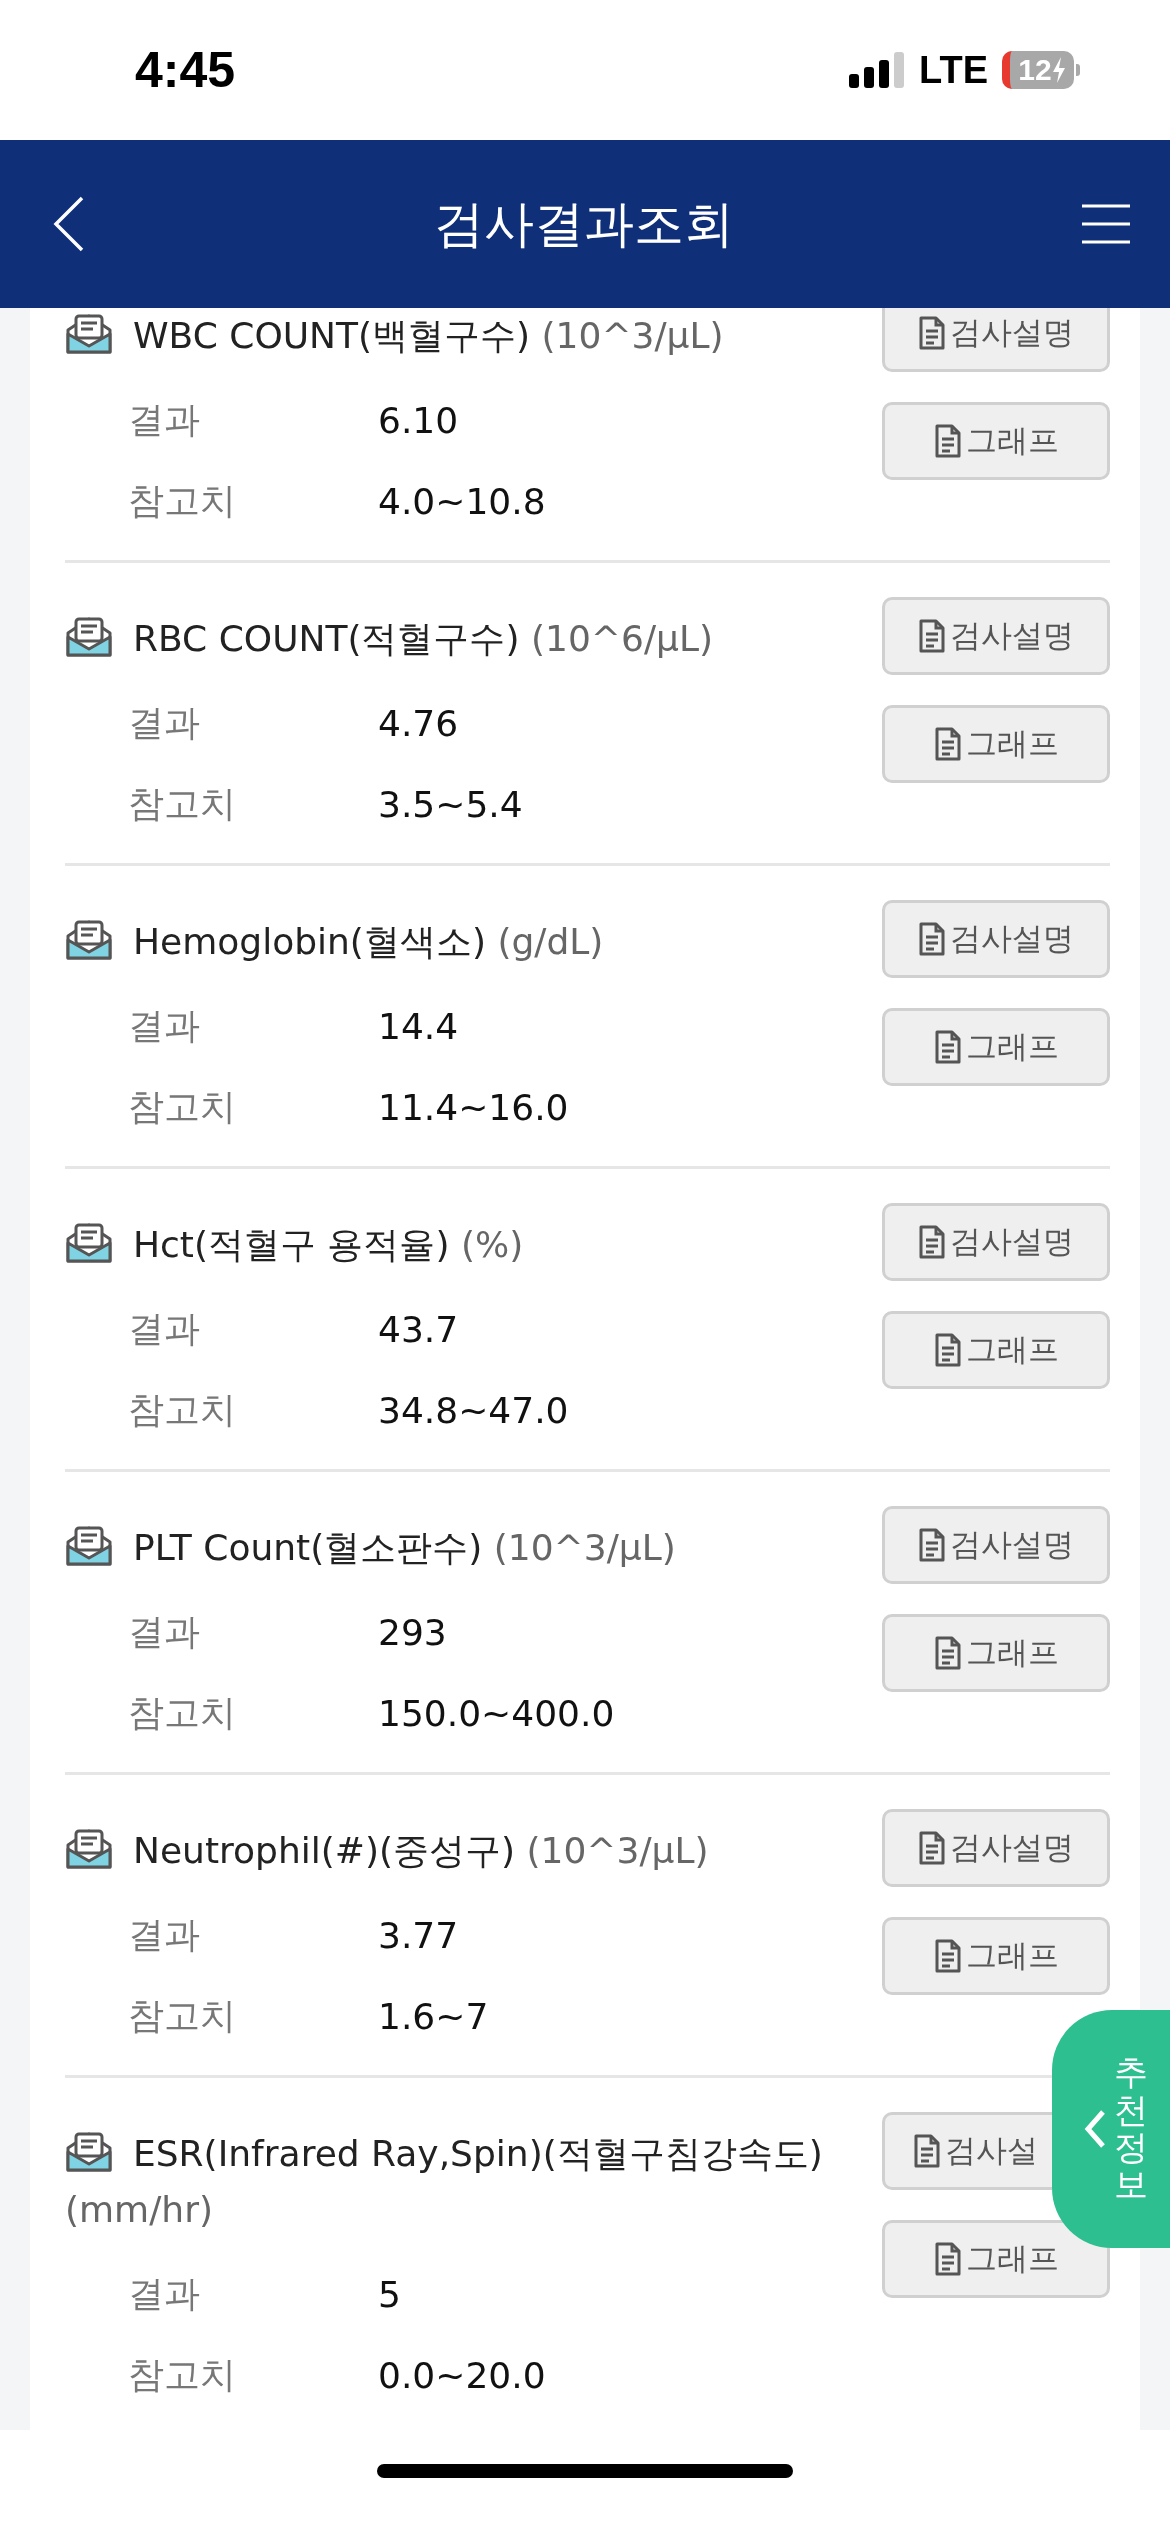 This screenshot has height=2532, width=1170. I want to click on page-title: 검사결과조회, so click(584, 224).